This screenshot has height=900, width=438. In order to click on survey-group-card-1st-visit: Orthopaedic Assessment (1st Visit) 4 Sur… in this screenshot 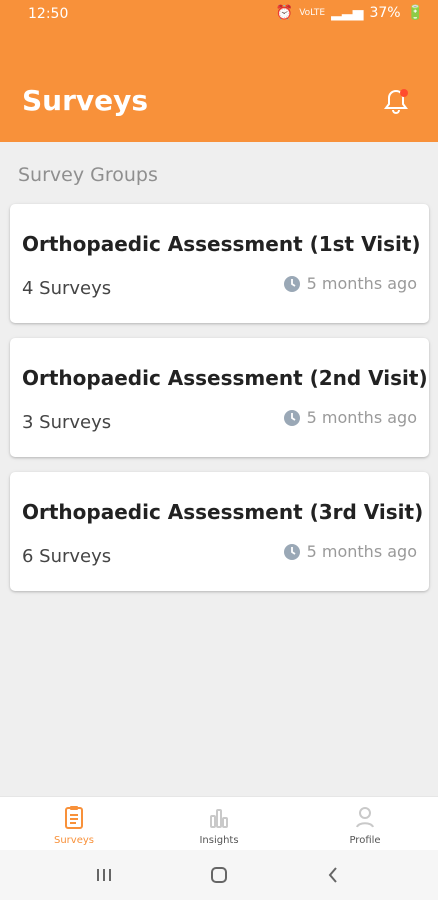, I will do `click(219, 263)`.